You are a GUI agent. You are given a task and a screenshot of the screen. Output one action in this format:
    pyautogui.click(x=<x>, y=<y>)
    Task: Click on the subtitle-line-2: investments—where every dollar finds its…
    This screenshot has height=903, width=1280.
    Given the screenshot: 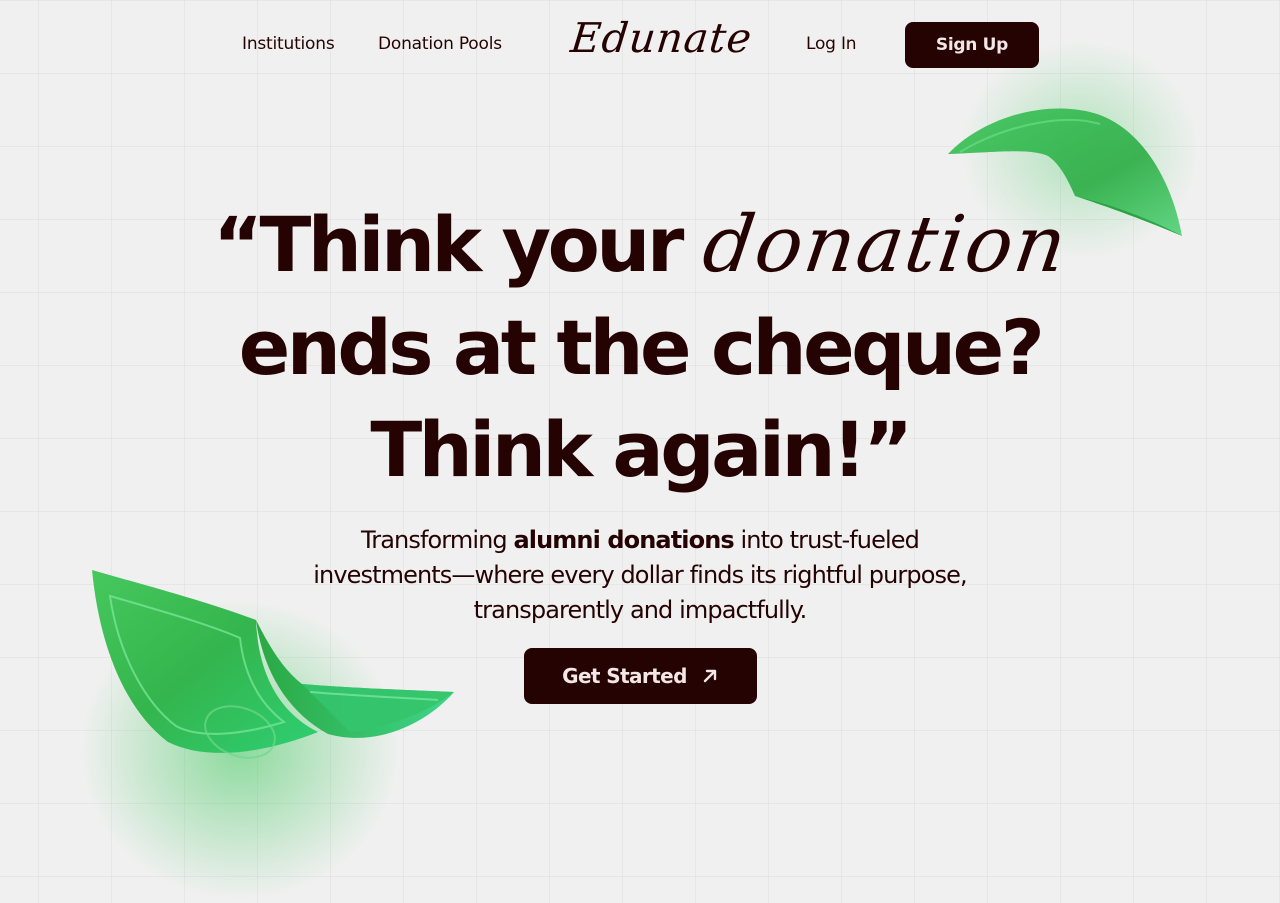 What is the action you would take?
    pyautogui.click(x=640, y=575)
    